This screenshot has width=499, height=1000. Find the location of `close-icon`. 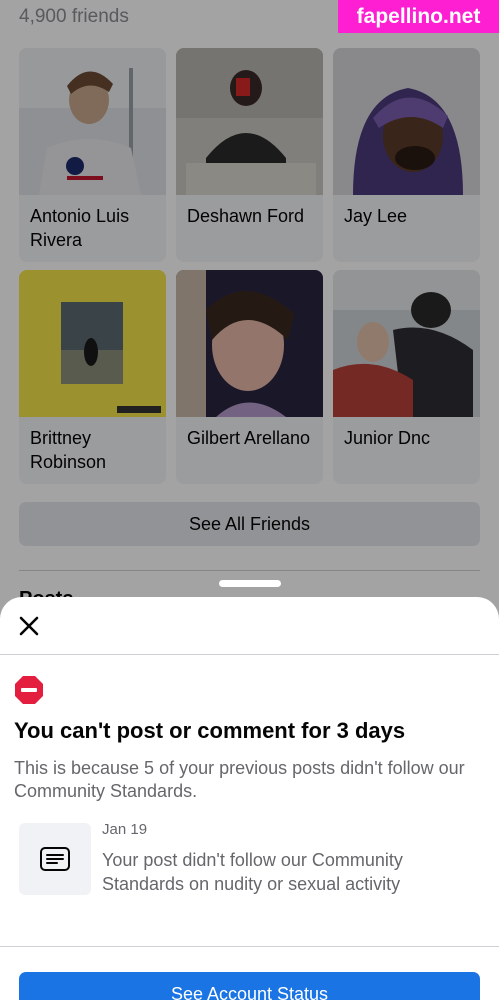

close-icon is located at coordinates (29, 626).